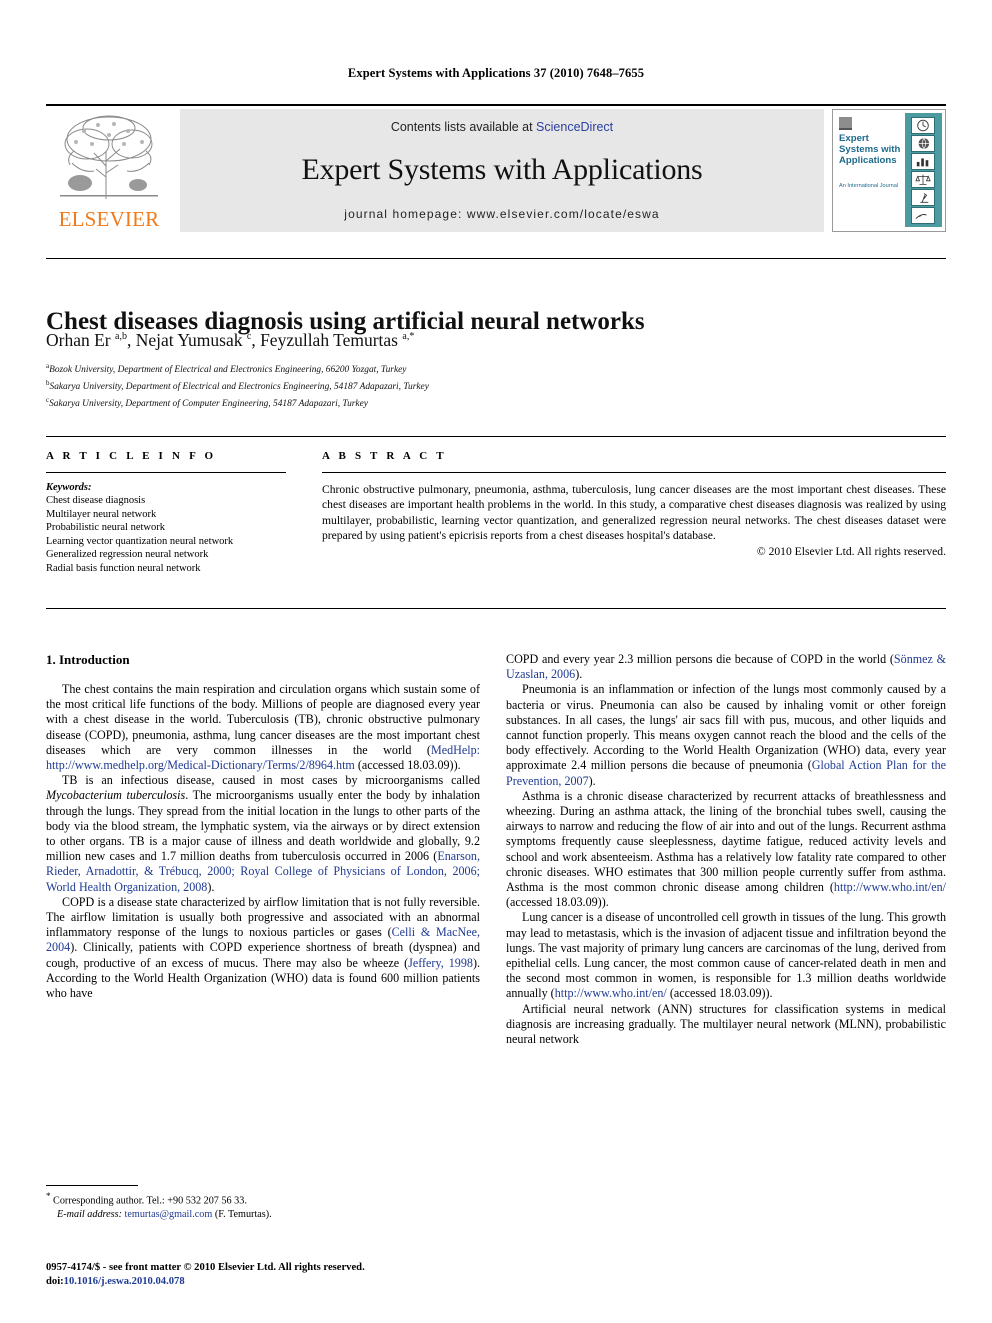  I want to click on doi-label: doi:, so click(55, 1281).